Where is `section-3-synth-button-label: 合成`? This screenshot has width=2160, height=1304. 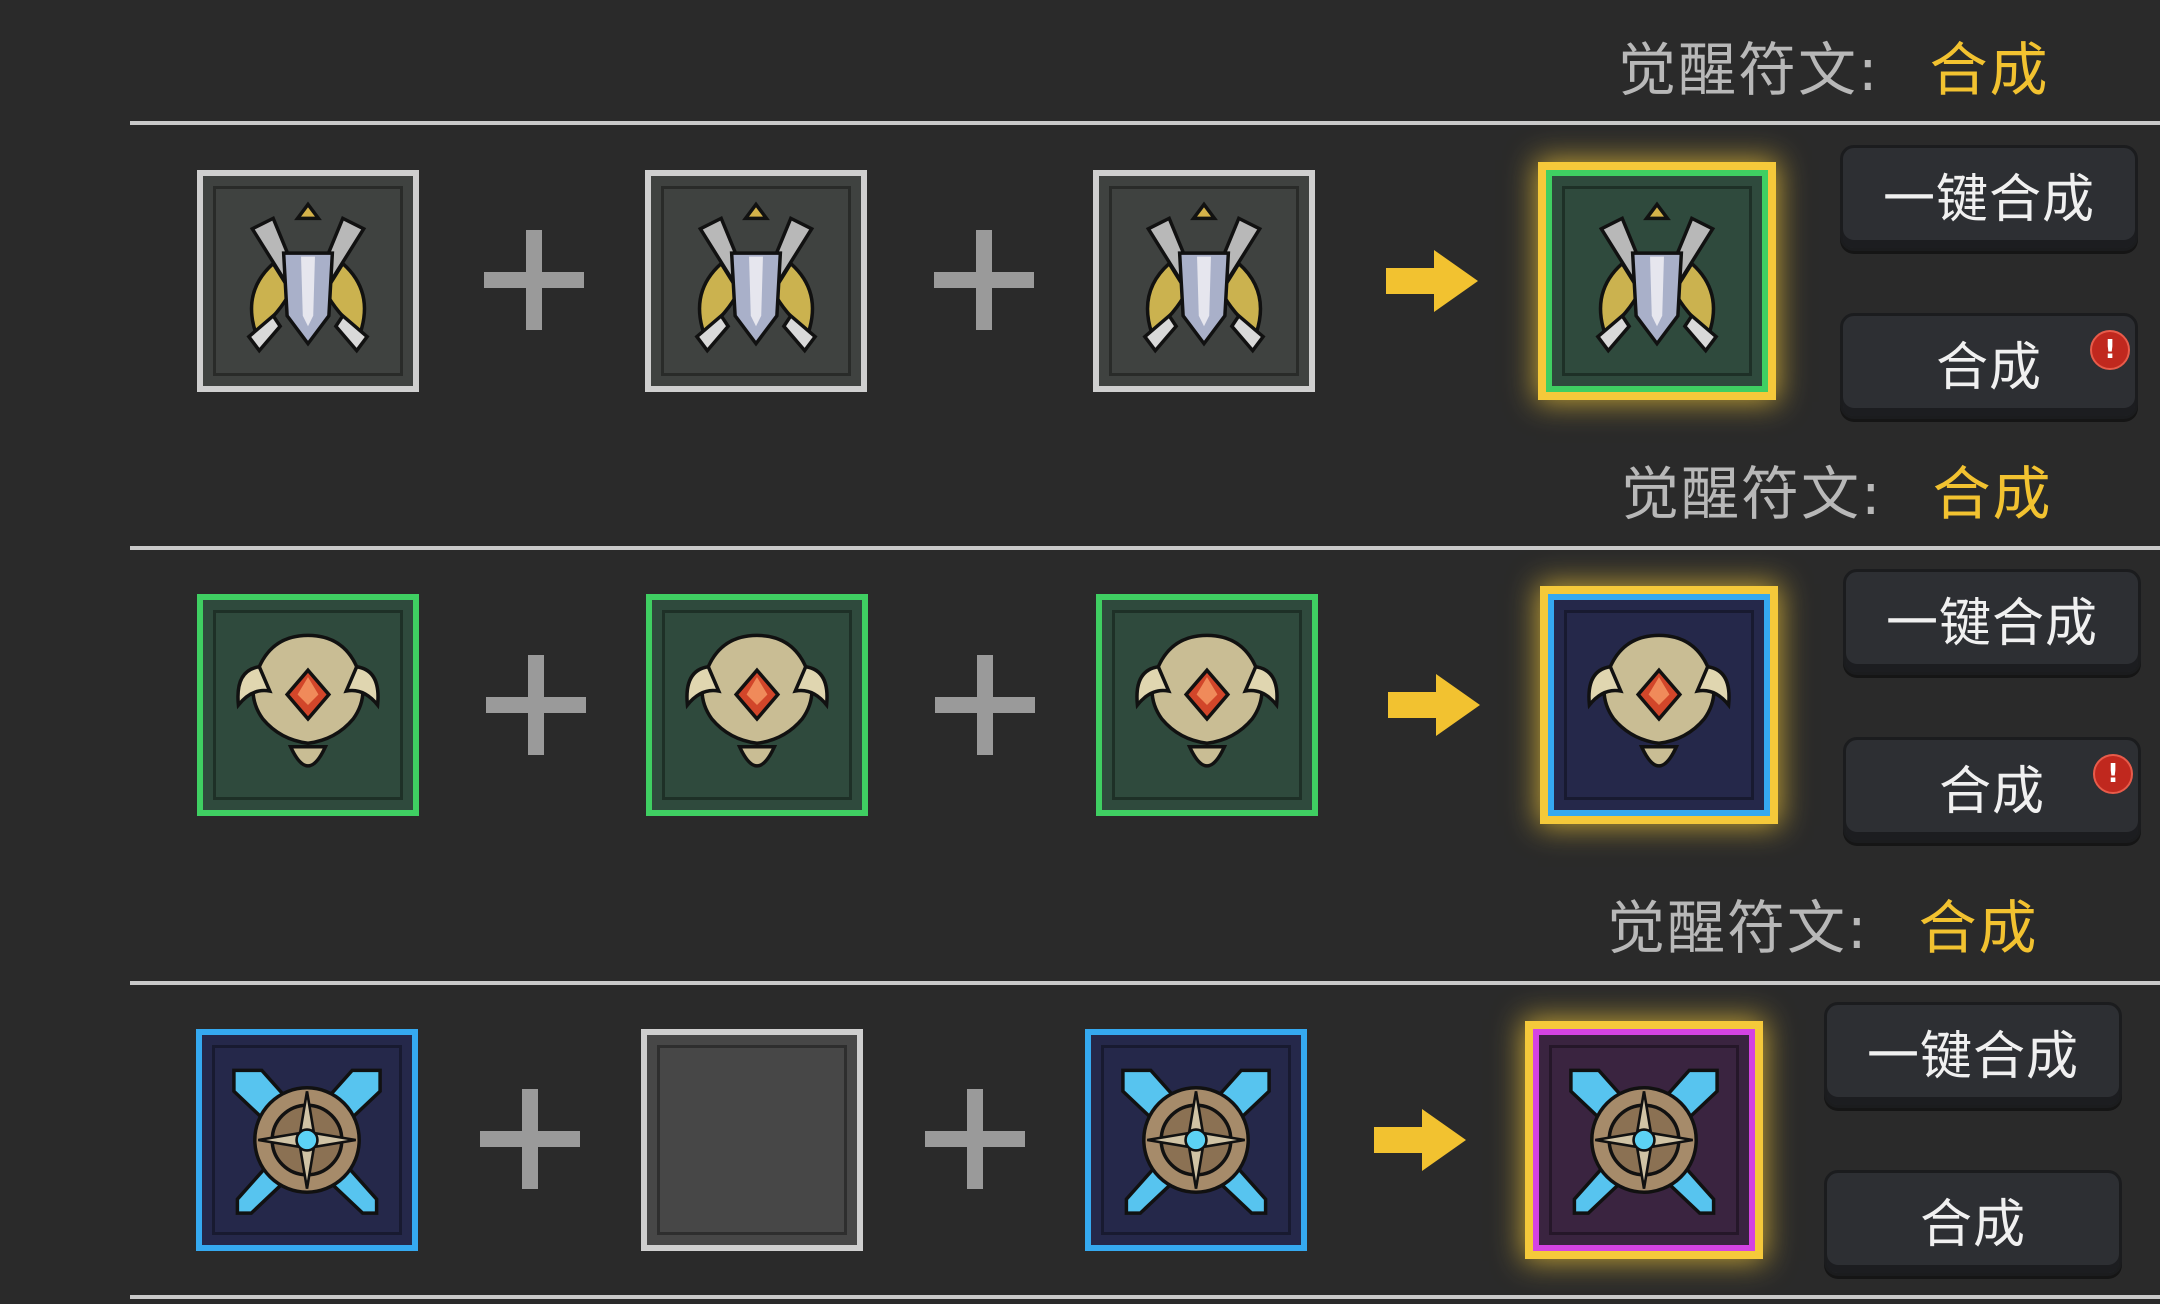
section-3-synth-button-label: 合成 is located at coordinates (1972, 1224).